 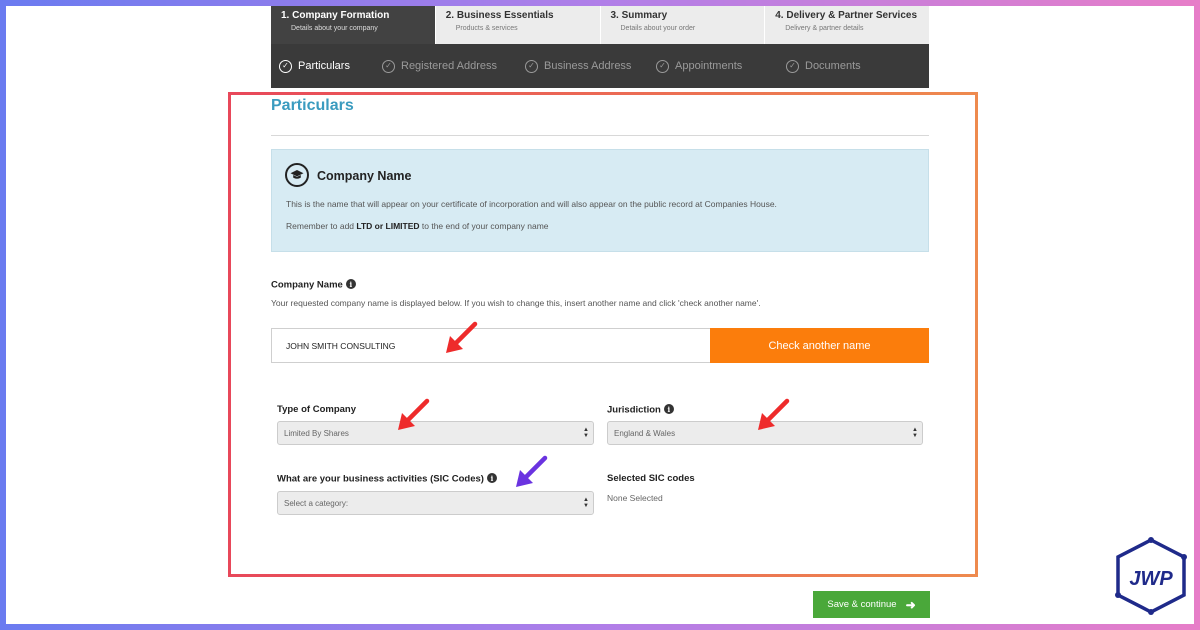 I want to click on divider, so click(x=600, y=135).